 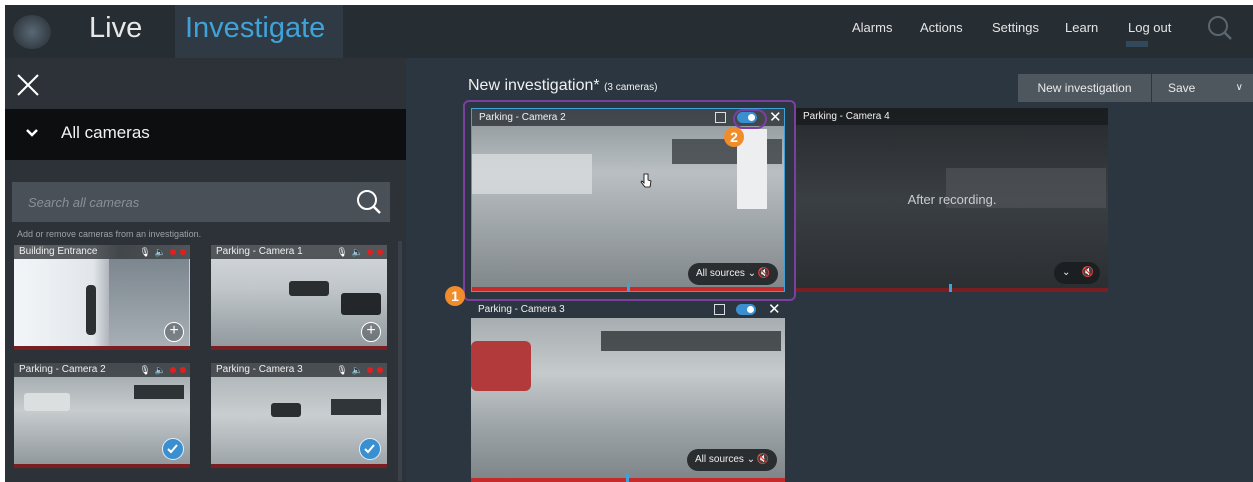 I want to click on camera-search, so click(x=201, y=202).